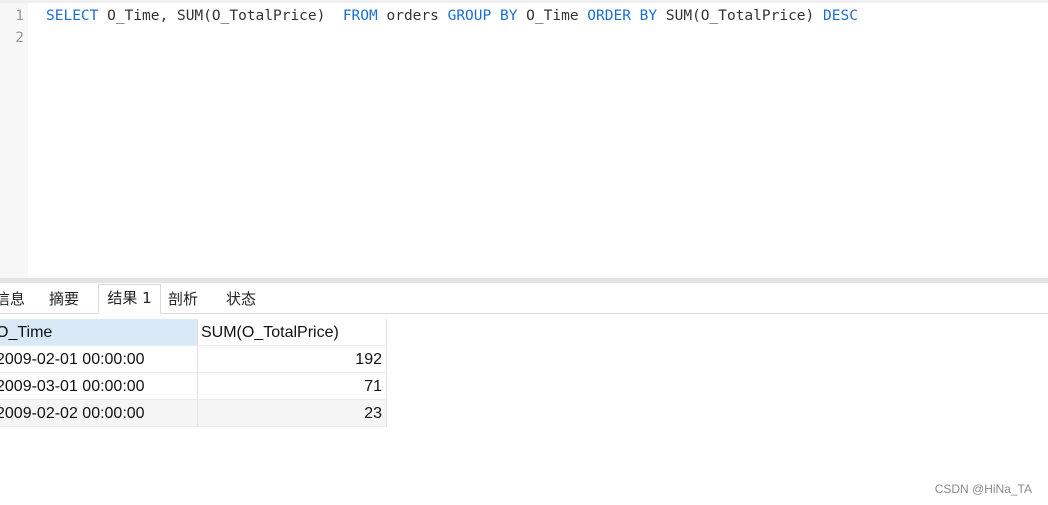 The width and height of the screenshot is (1048, 505). What do you see at coordinates (220, 16) in the screenshot?
I see `code-text: O_Time, SUM(O_TotalPrice)` at bounding box center [220, 16].